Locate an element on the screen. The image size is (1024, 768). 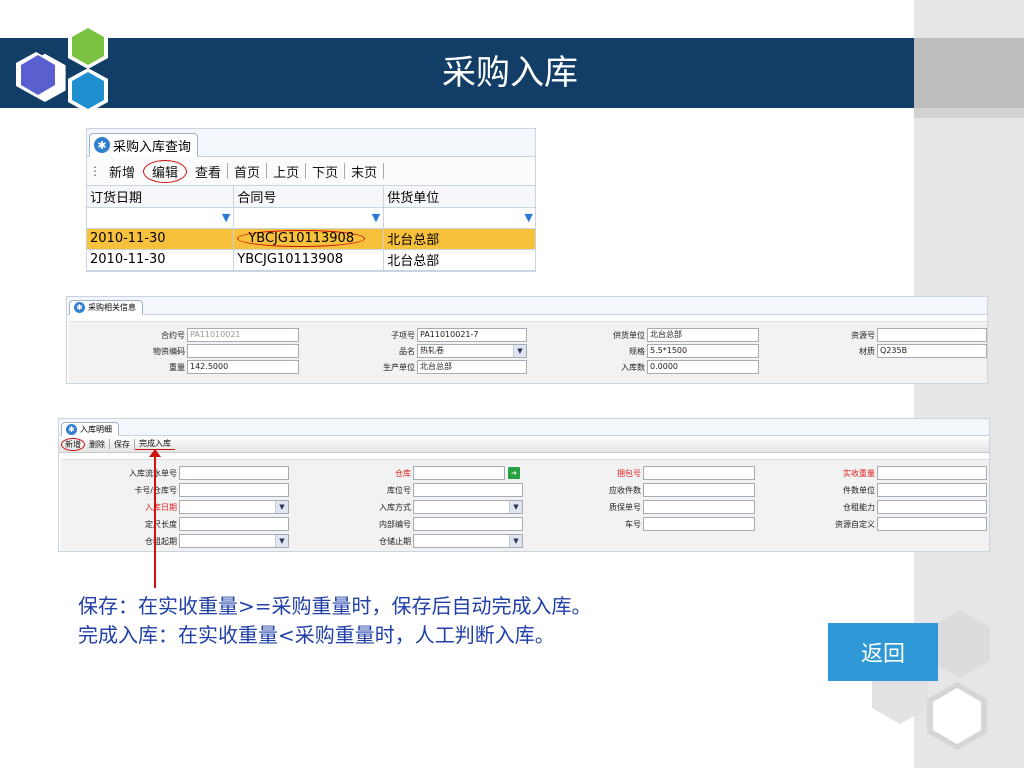
detail-tab-bar: ✱ 入库明细 is located at coordinates (524, 427).